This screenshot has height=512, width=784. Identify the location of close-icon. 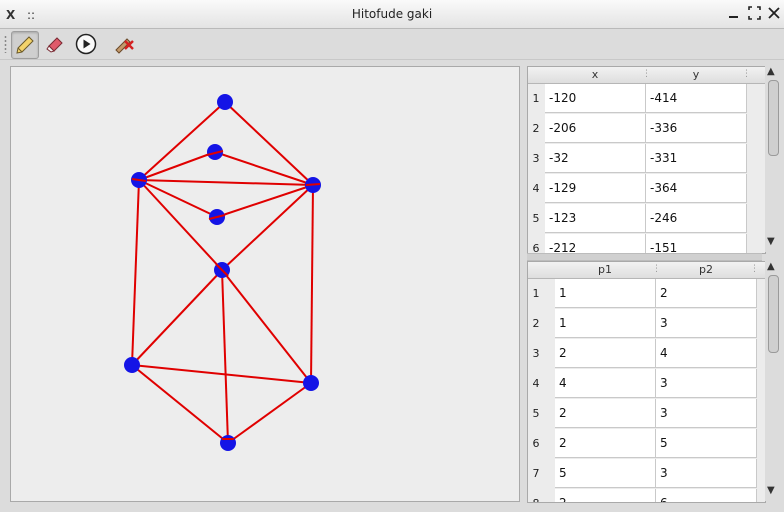
(774, 13).